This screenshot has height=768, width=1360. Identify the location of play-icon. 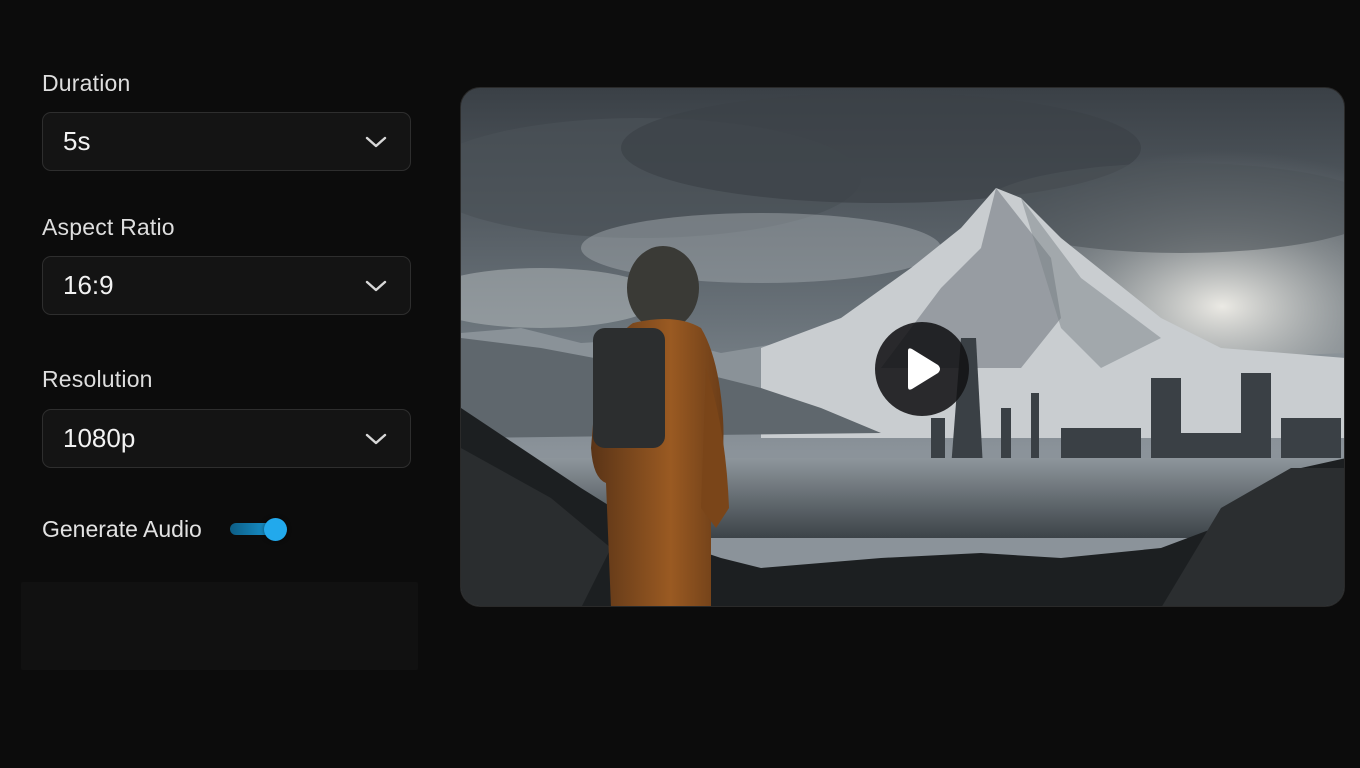
(922, 369).